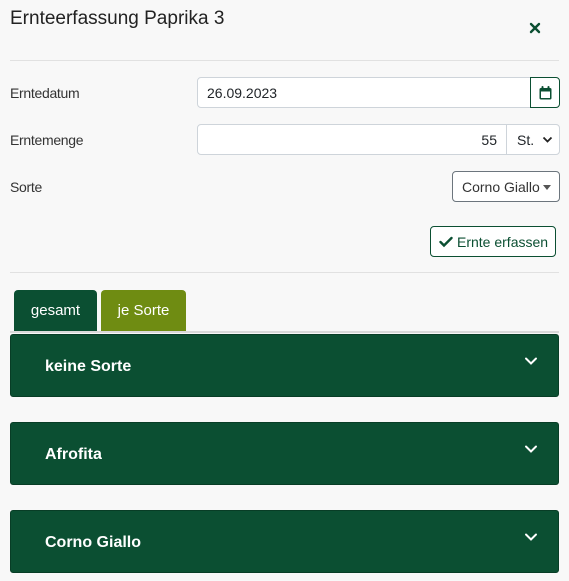 The image size is (569, 581). I want to click on check-icon, so click(446, 241).